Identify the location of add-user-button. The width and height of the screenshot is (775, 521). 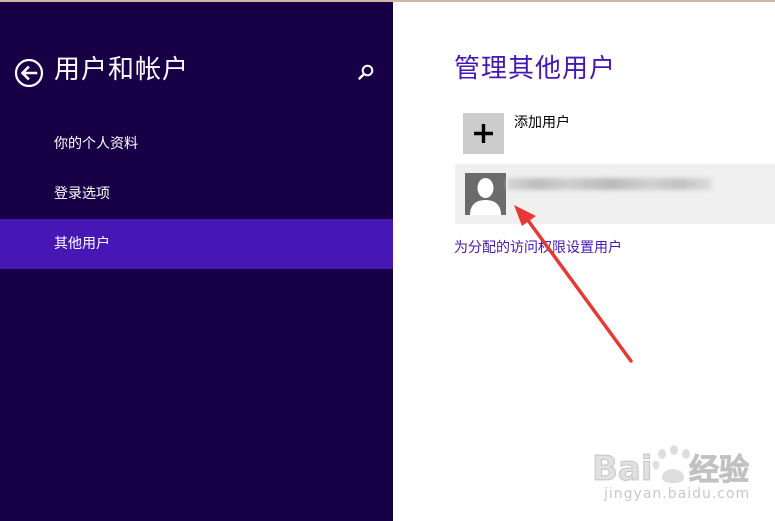
(483, 133).